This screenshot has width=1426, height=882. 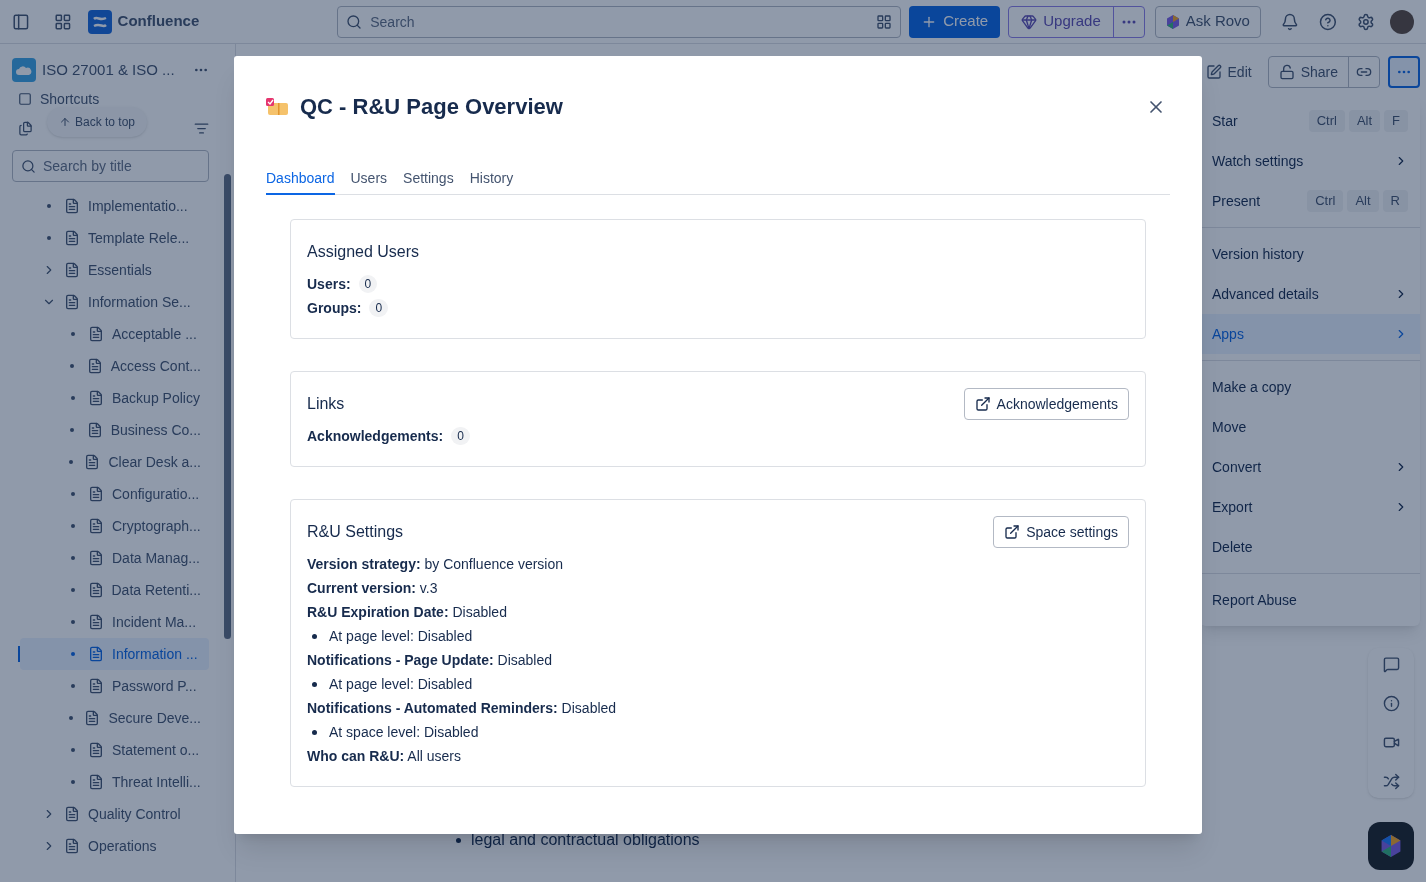 I want to click on card-link-button: Acknowledgements, so click(x=1046, y=404).